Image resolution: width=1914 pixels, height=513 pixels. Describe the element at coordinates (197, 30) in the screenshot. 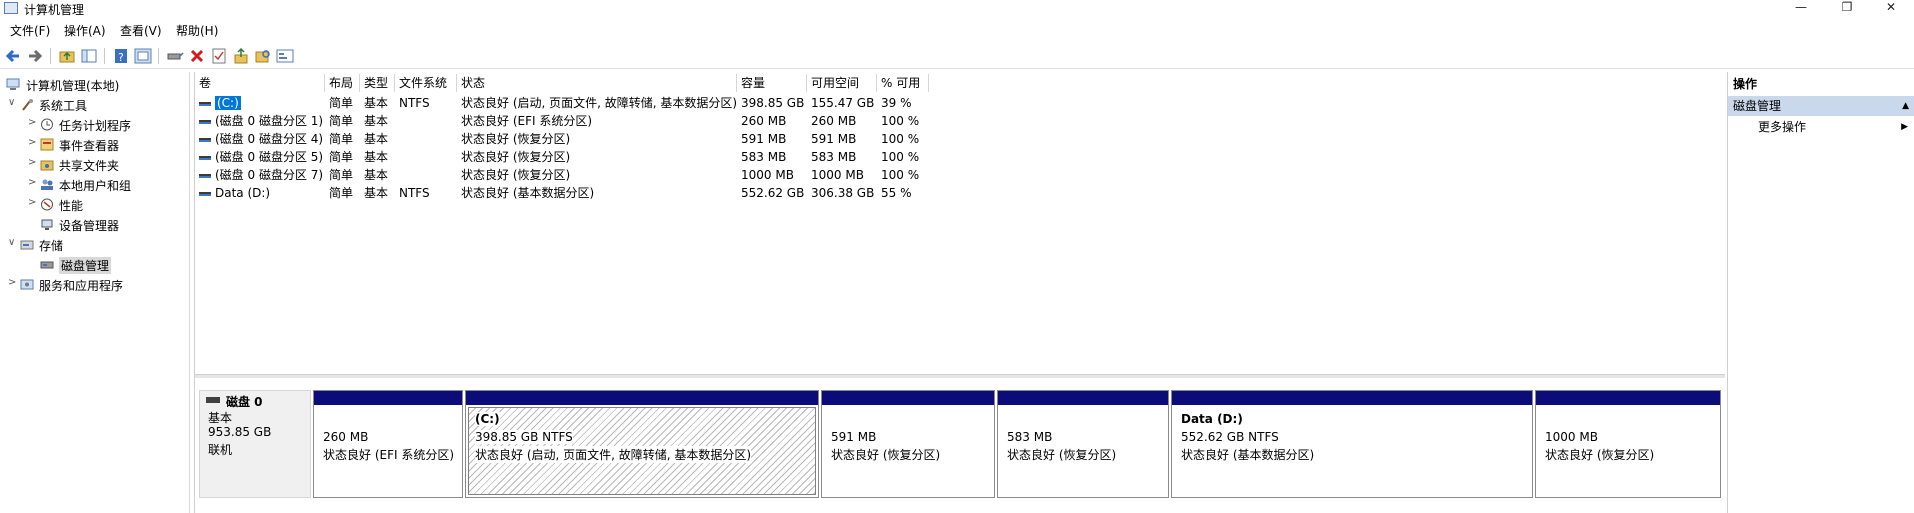

I see `menu-help: 帮助(H)` at that location.